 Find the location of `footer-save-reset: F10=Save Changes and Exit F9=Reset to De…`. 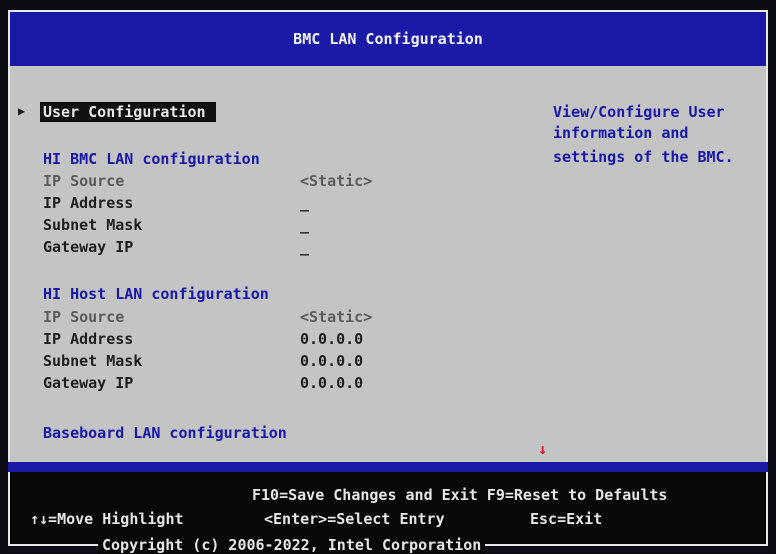

footer-save-reset: F10=Save Changes and Exit F9=Reset to De… is located at coordinates (460, 495).